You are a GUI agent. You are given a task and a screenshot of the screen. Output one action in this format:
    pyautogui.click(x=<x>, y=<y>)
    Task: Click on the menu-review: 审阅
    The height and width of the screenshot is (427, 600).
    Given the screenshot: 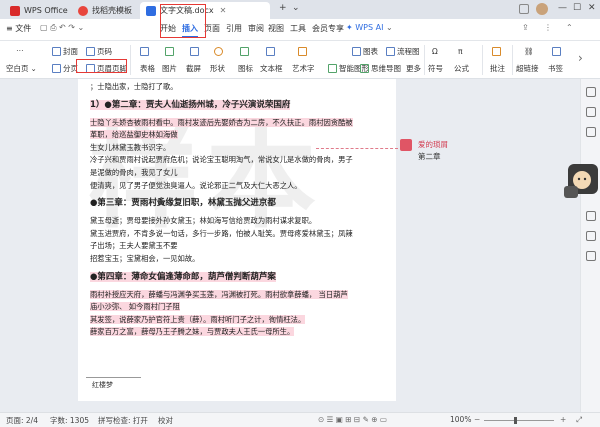 What is the action you would take?
    pyautogui.click(x=256, y=28)
    